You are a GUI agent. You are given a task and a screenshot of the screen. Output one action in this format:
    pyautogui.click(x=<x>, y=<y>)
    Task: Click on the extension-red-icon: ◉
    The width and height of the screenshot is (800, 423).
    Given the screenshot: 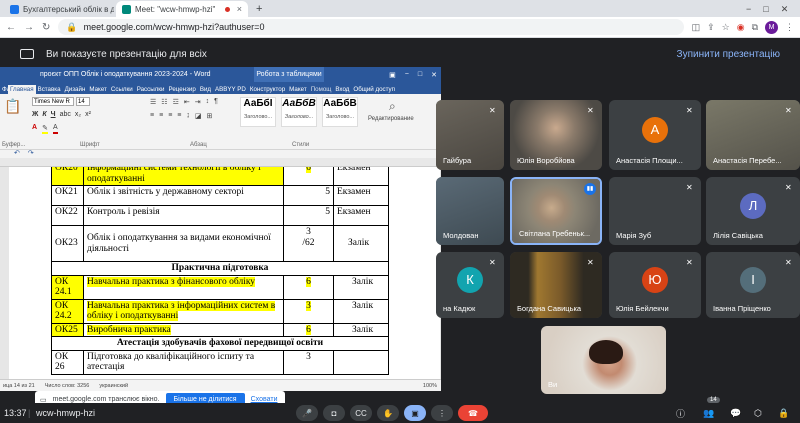 What is the action you would take?
    pyautogui.click(x=741, y=27)
    